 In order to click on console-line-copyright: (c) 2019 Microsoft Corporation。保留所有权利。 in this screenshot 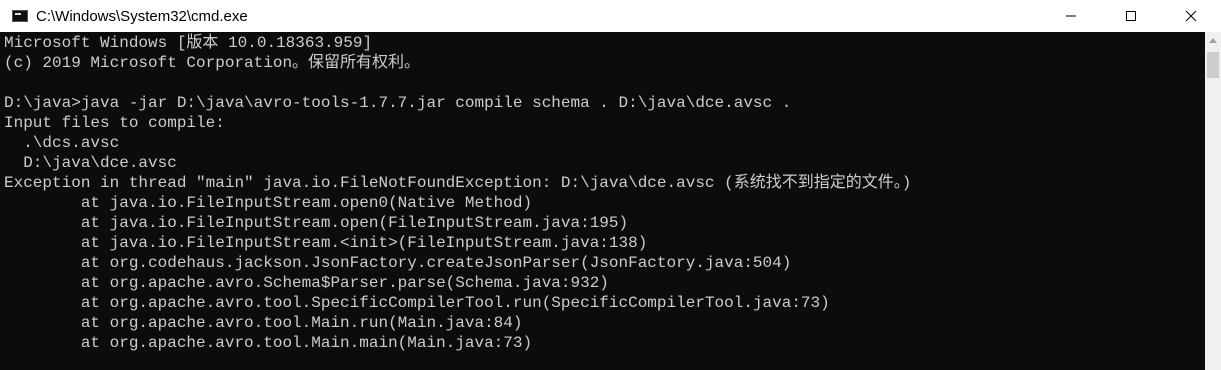, I will do `click(212, 63)`.